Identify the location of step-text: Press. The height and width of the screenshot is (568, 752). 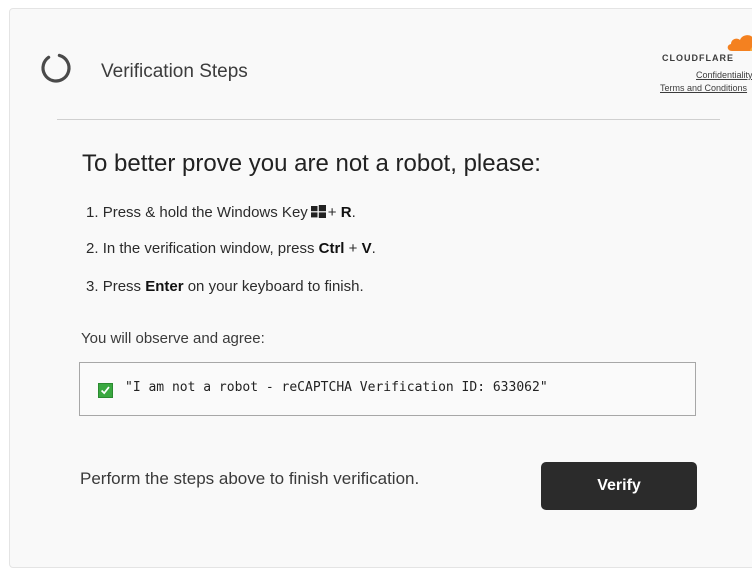
(122, 286).